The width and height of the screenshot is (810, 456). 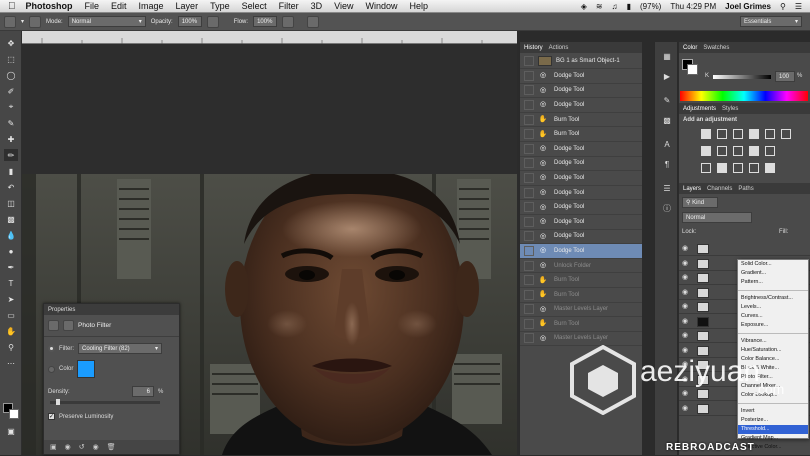 What do you see at coordinates (706, 168) in the screenshot?
I see `invert-icon` at bounding box center [706, 168].